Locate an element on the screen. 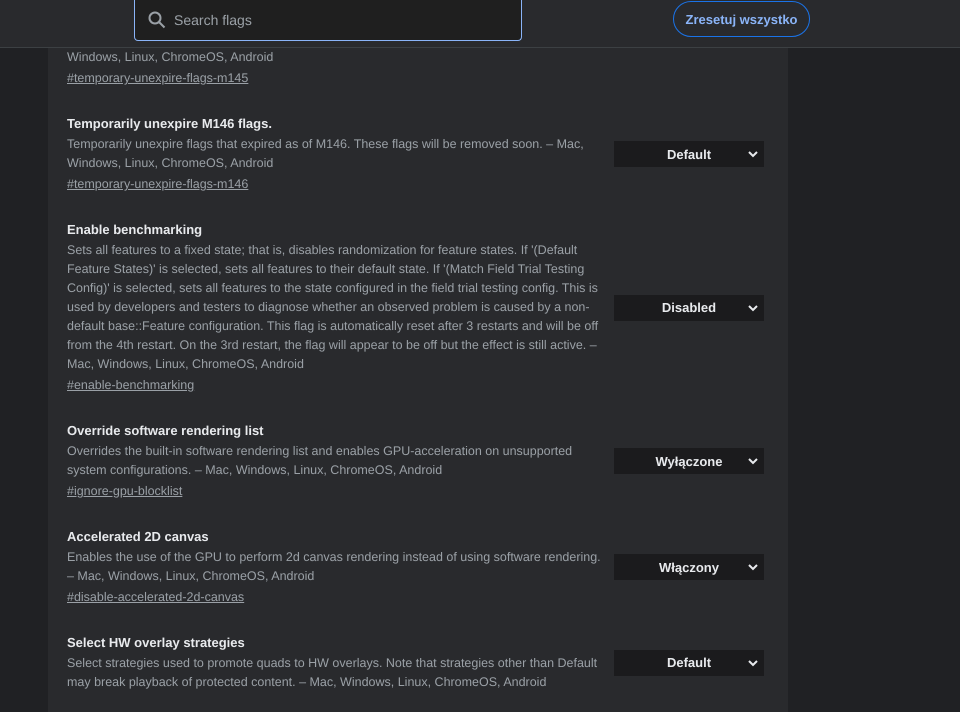  flag-description: Temporarily unexpire flags that expired as of M146. These flags will be removed soon. – Mac, Windows, Linux, ChromeOS, Android is located at coordinates (326, 154).